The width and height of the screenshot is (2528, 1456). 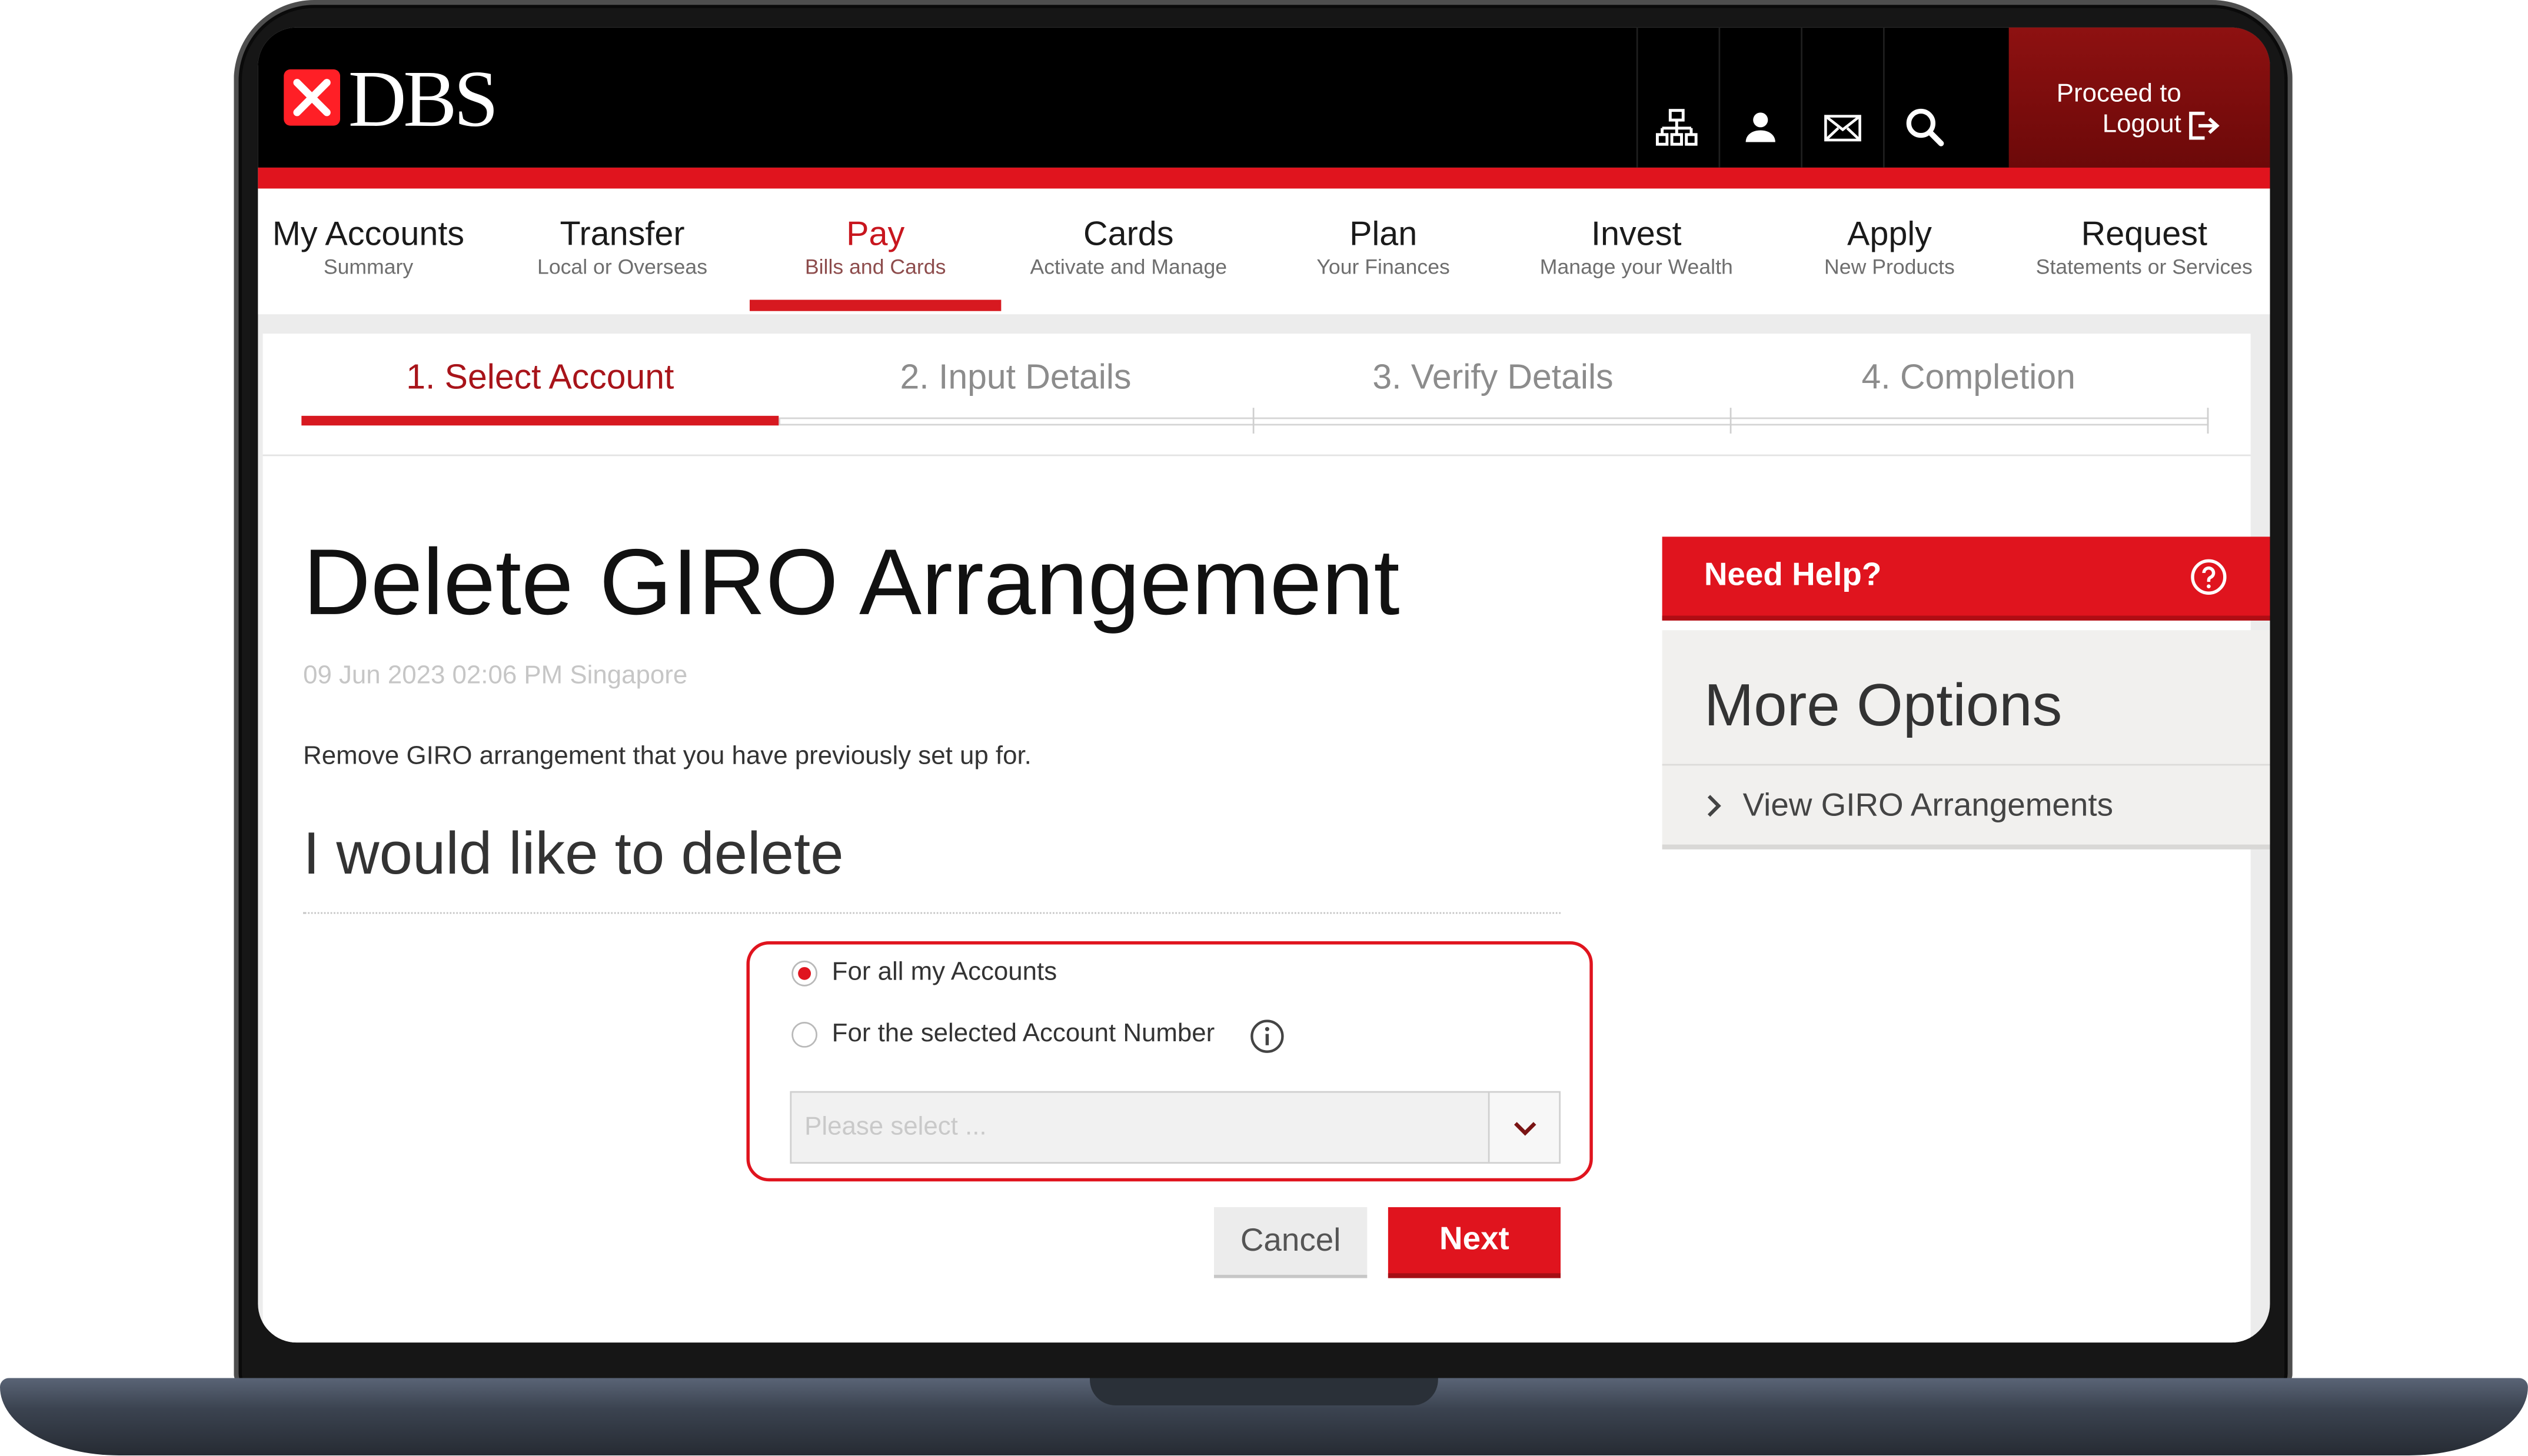 What do you see at coordinates (932, 913) in the screenshot?
I see `section-divider` at bounding box center [932, 913].